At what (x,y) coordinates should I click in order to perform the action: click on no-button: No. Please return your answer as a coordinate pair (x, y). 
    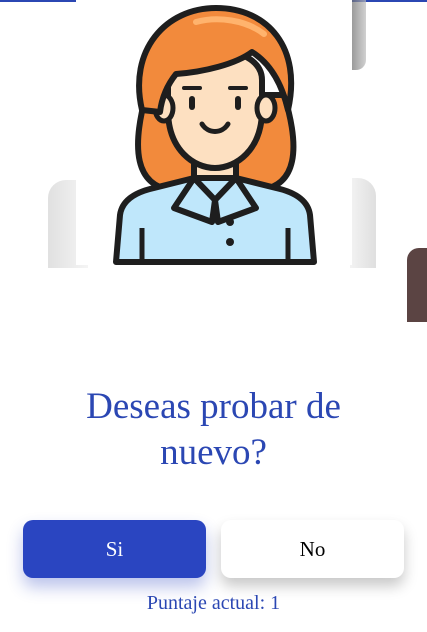
    Looking at the image, I should click on (312, 549).